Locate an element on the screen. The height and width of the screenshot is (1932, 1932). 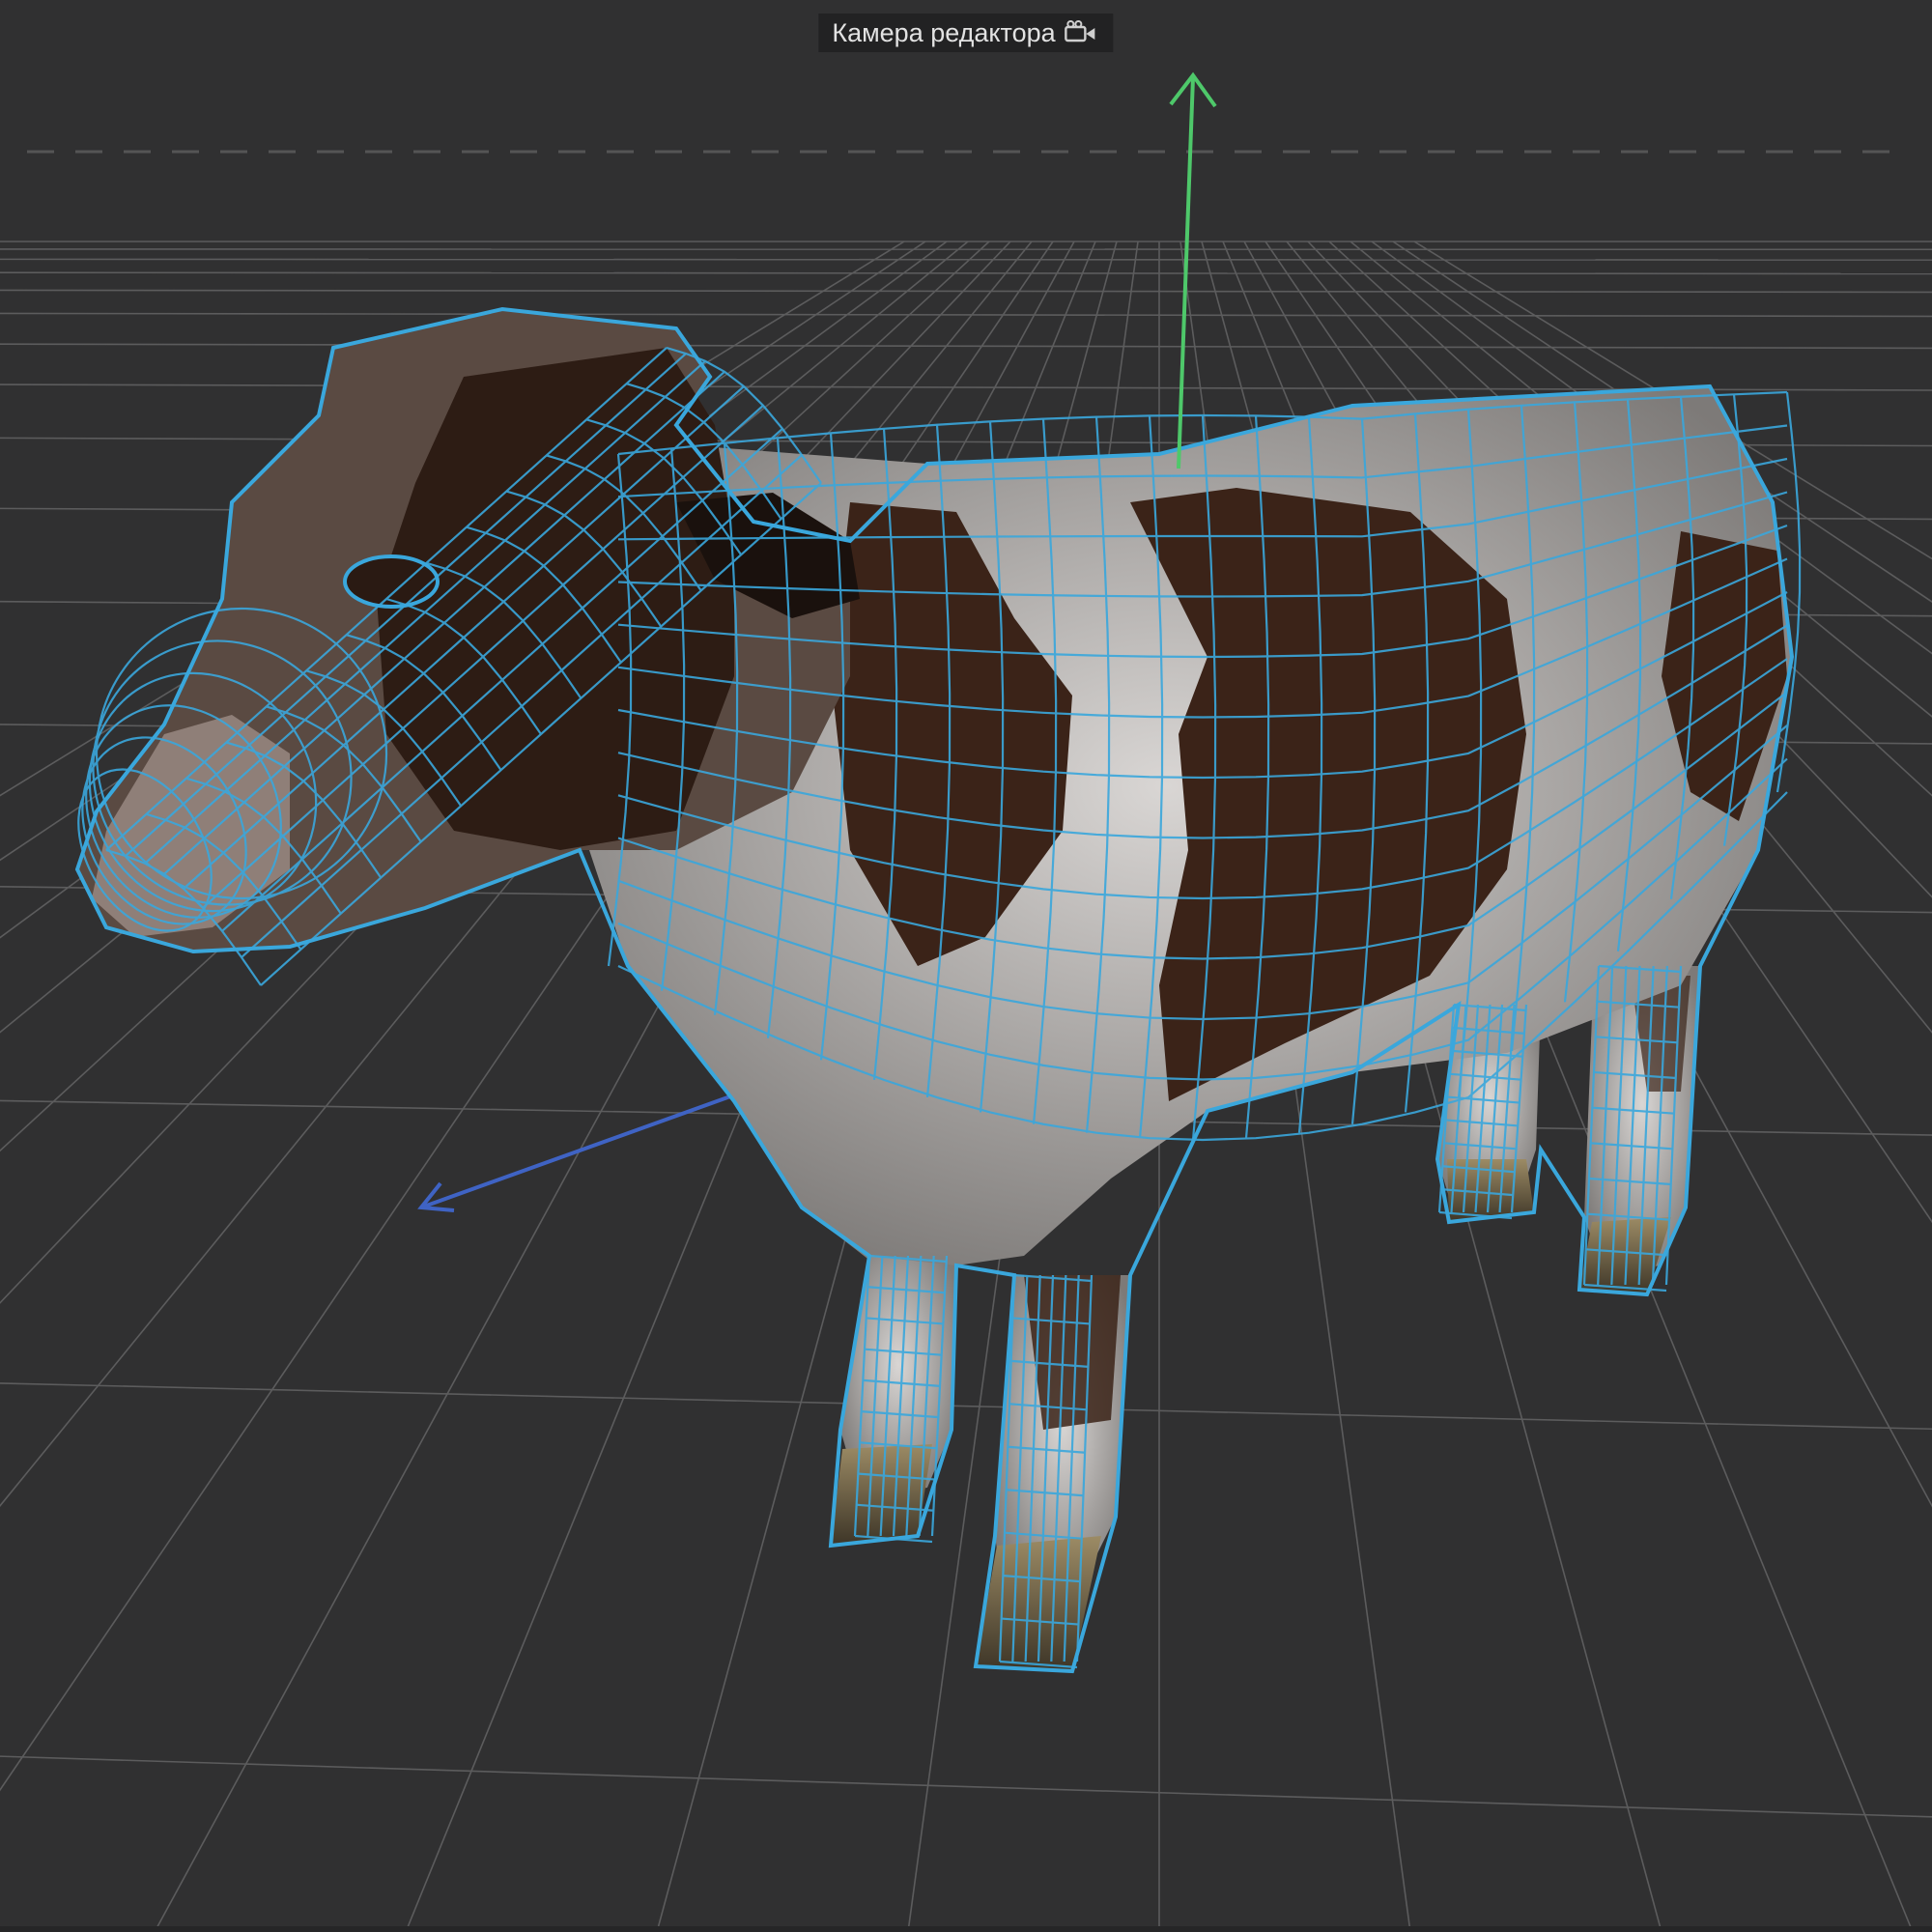
y-axis-gizmo is located at coordinates (1193, 270).